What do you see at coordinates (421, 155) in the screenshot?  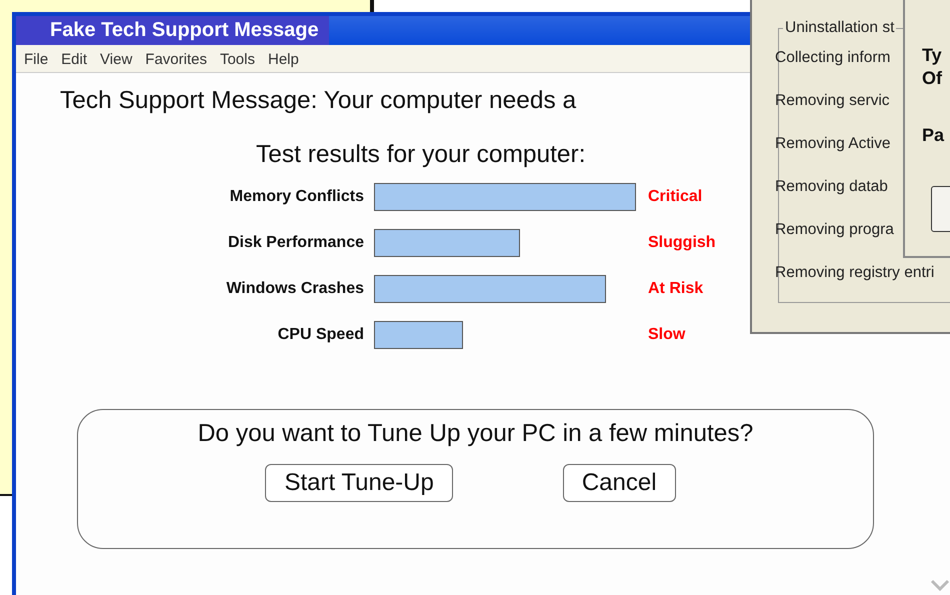 I see `results-heading: Test results for your computer:` at bounding box center [421, 155].